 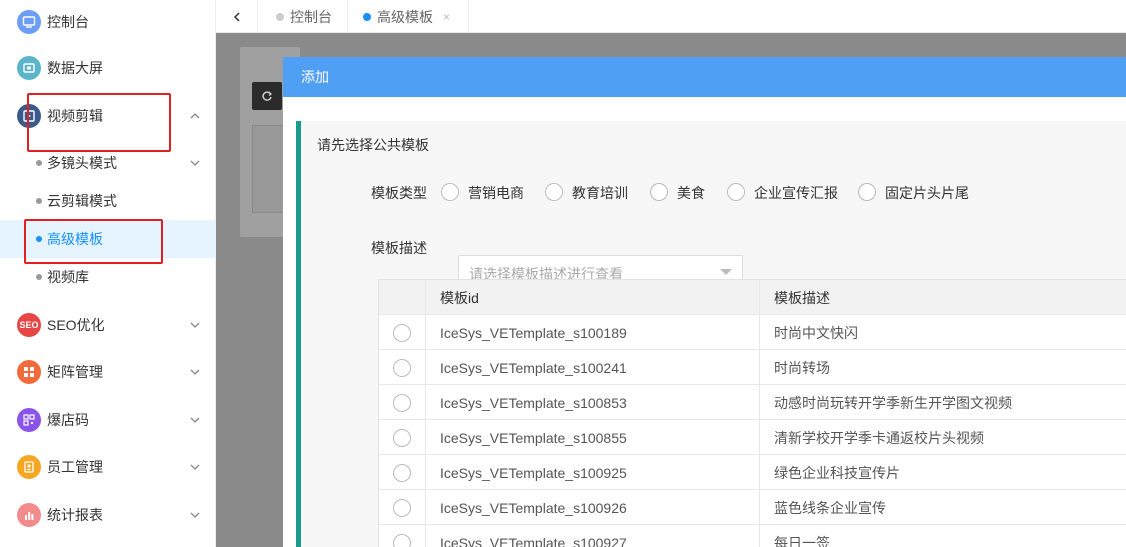 What do you see at coordinates (450, 192) in the screenshot?
I see `radio-marketing` at bounding box center [450, 192].